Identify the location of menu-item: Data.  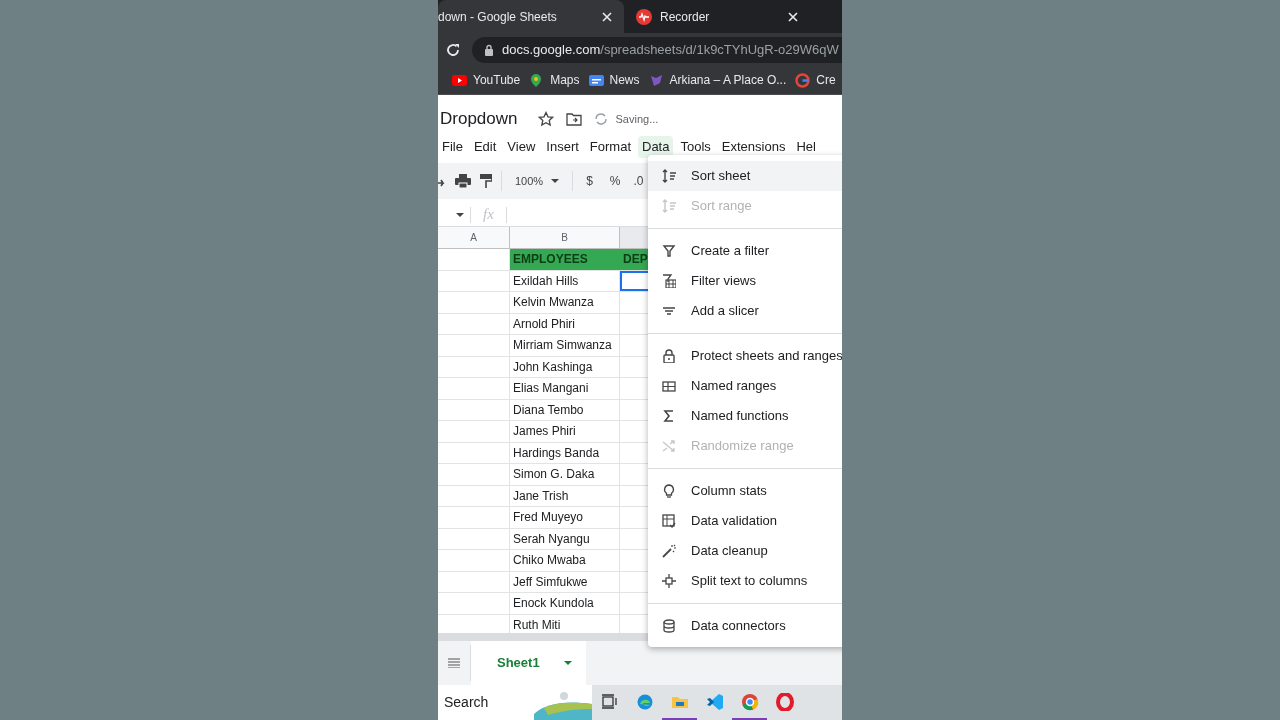
(656, 147).